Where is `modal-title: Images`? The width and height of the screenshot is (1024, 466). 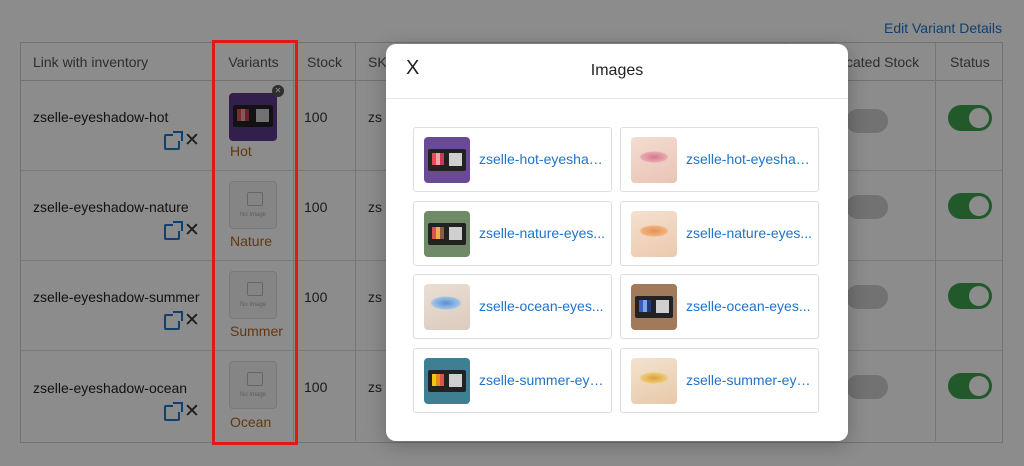 modal-title: Images is located at coordinates (617, 70).